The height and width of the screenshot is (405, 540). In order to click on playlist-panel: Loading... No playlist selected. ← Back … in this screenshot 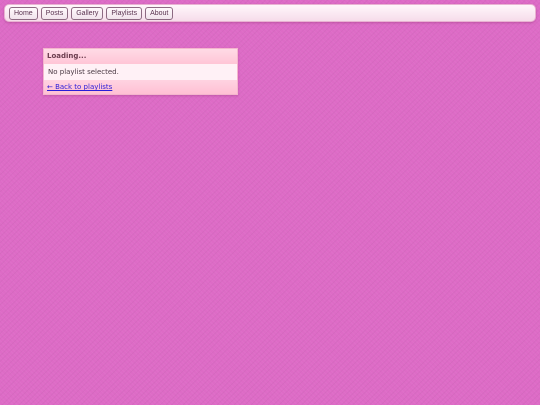, I will do `click(140, 71)`.